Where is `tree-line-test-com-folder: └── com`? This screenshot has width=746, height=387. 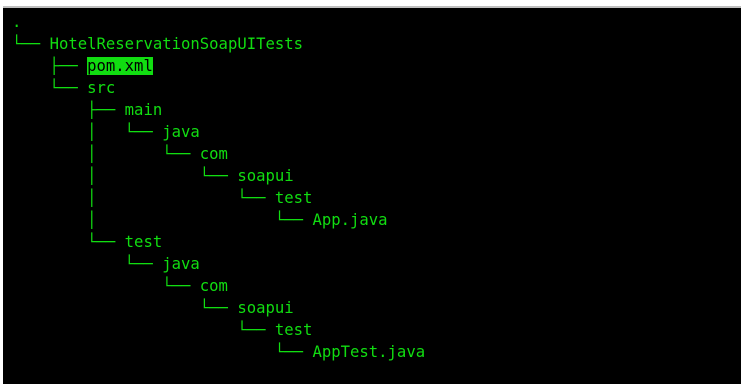
tree-line-test-com-folder: └── com is located at coordinates (120, 286).